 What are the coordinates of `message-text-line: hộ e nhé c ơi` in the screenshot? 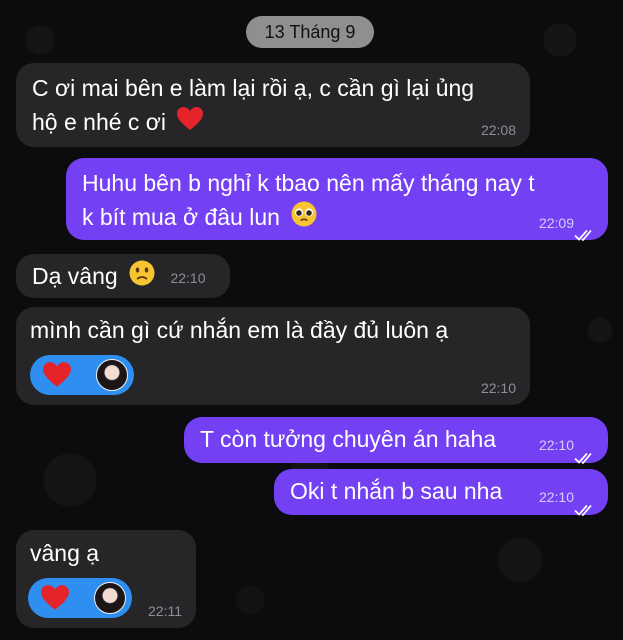 It's located at (273, 123).